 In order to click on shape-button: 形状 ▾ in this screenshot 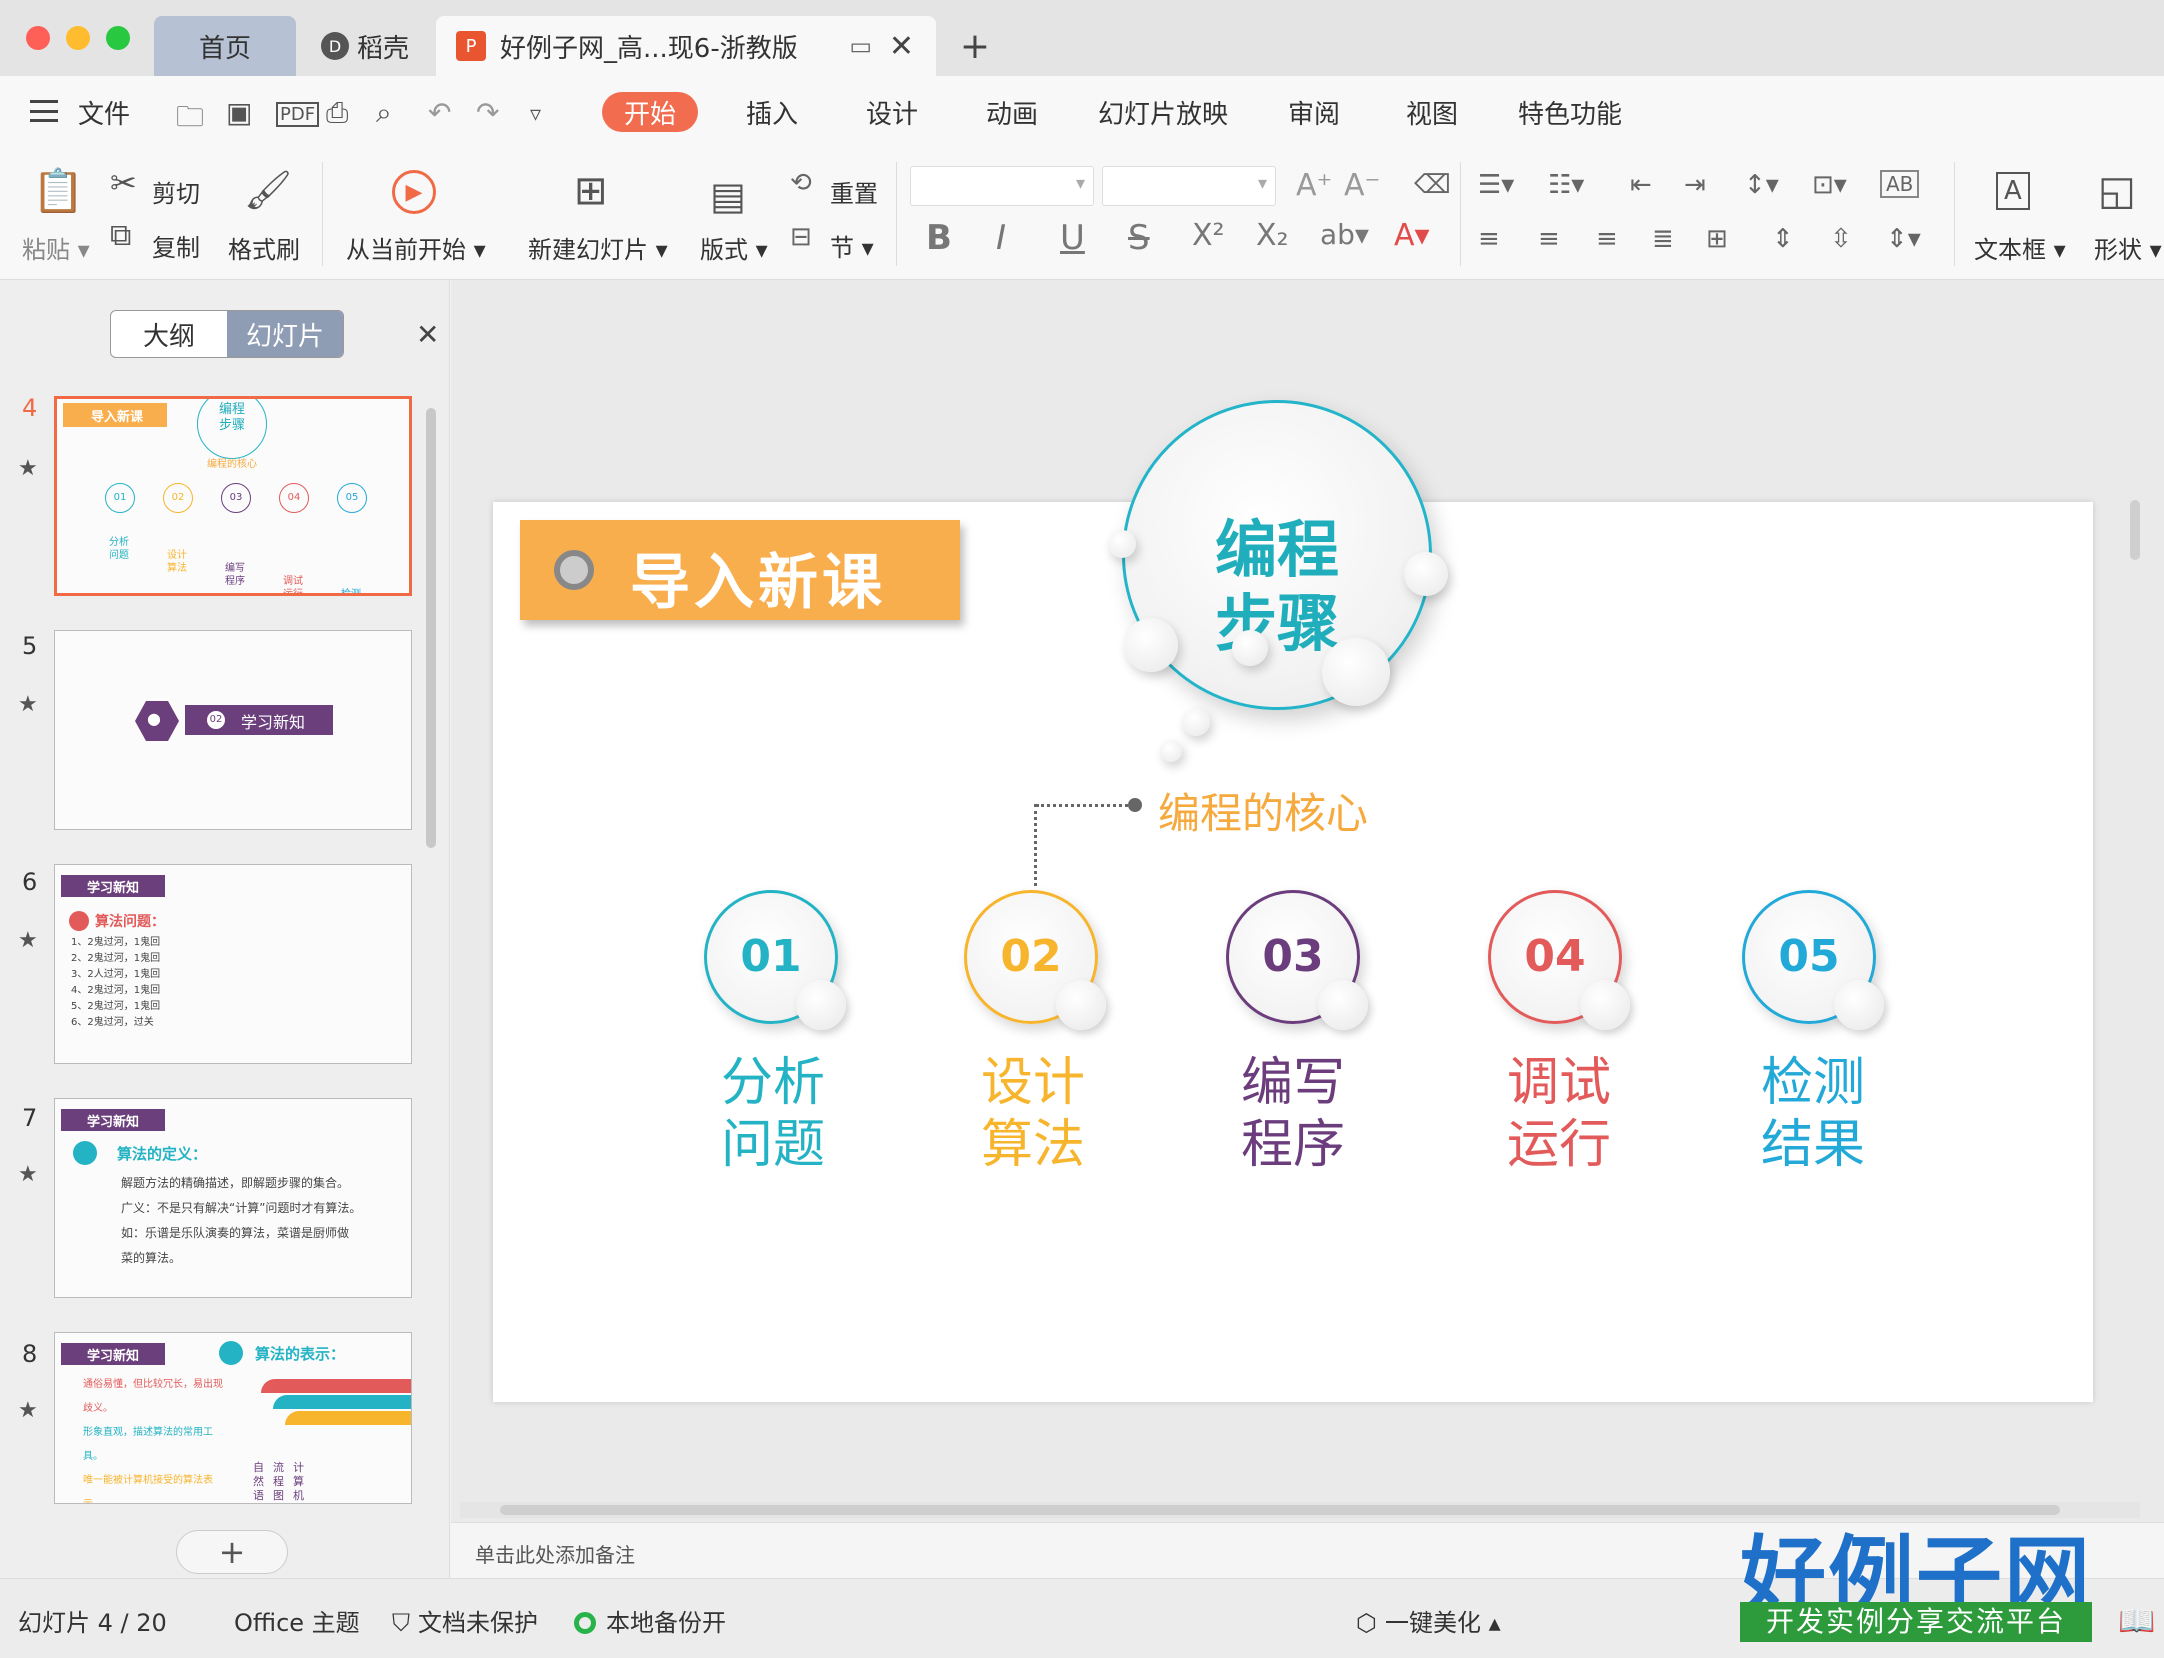, I will do `click(2128, 247)`.